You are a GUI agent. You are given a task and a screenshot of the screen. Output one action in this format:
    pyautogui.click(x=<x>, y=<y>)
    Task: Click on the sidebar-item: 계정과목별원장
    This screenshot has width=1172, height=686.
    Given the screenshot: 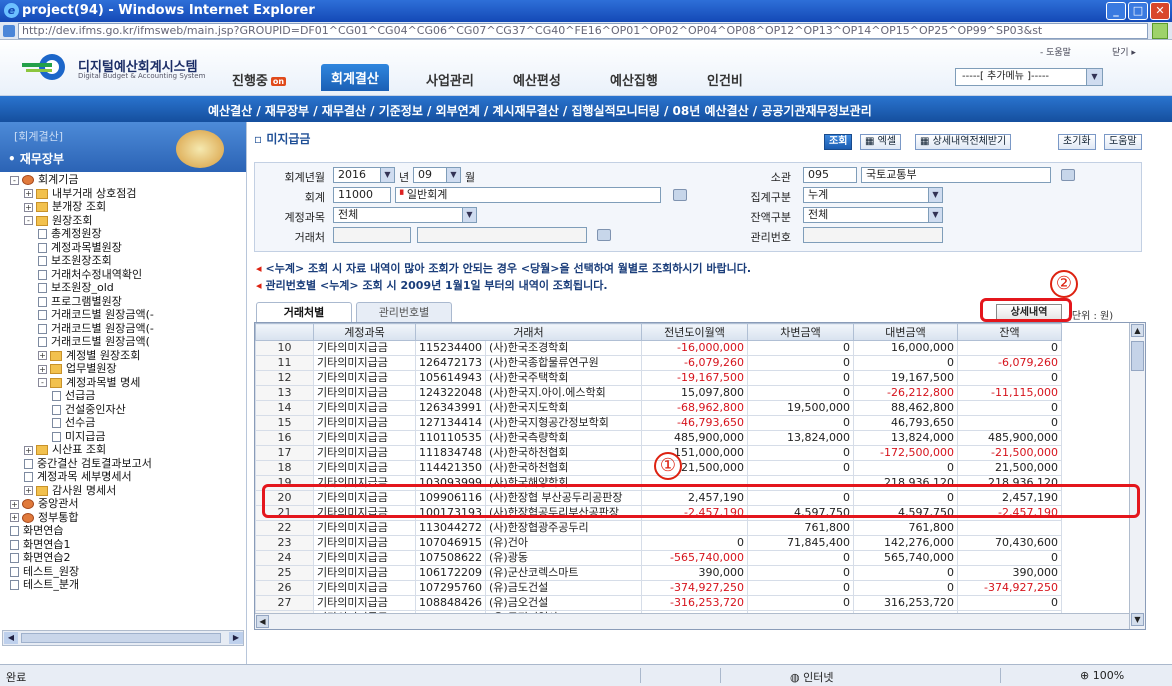 What is the action you would take?
    pyautogui.click(x=80, y=247)
    